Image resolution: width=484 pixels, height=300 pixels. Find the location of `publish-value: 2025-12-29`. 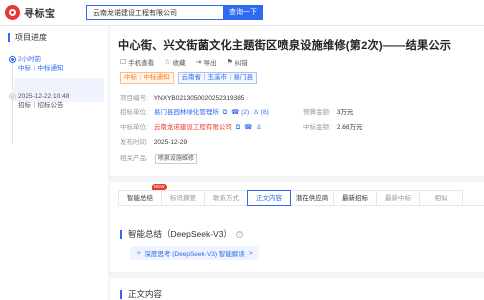

publish-value: 2025-12-29 is located at coordinates (170, 142).